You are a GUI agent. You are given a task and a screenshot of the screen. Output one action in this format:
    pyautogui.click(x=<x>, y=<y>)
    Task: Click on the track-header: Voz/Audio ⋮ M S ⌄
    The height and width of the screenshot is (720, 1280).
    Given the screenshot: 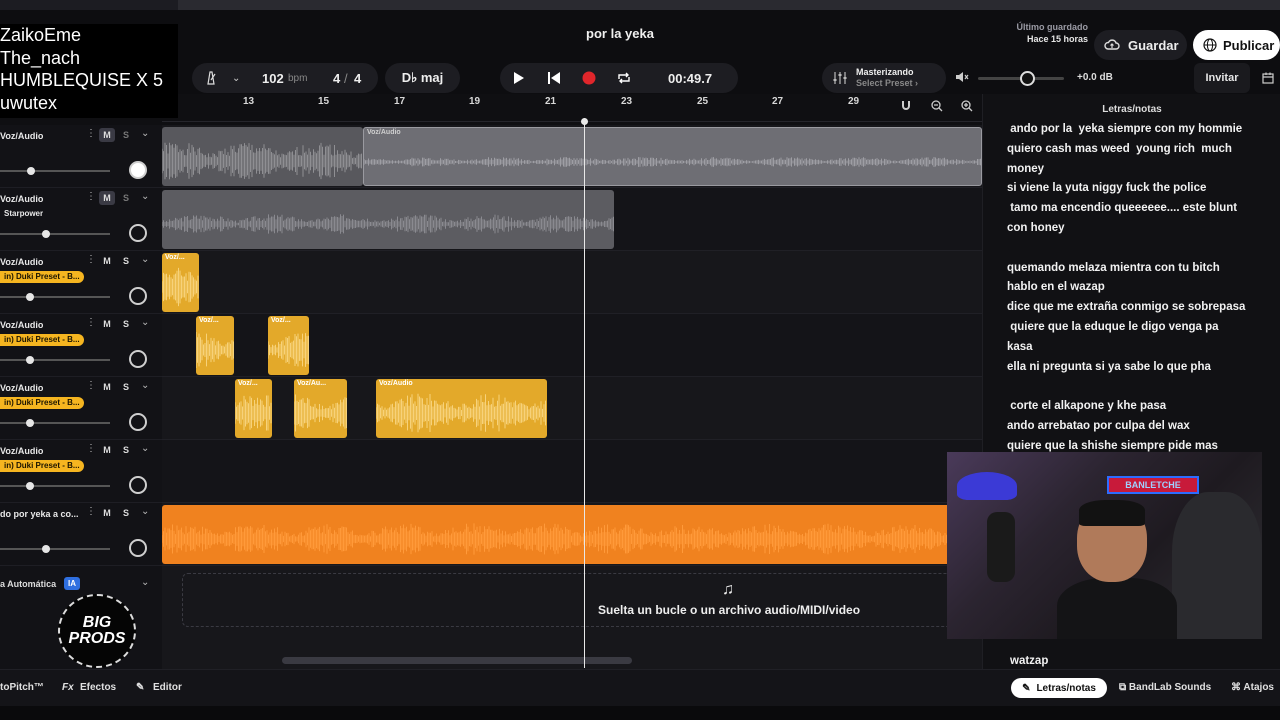 What is the action you would take?
    pyautogui.click(x=81, y=156)
    